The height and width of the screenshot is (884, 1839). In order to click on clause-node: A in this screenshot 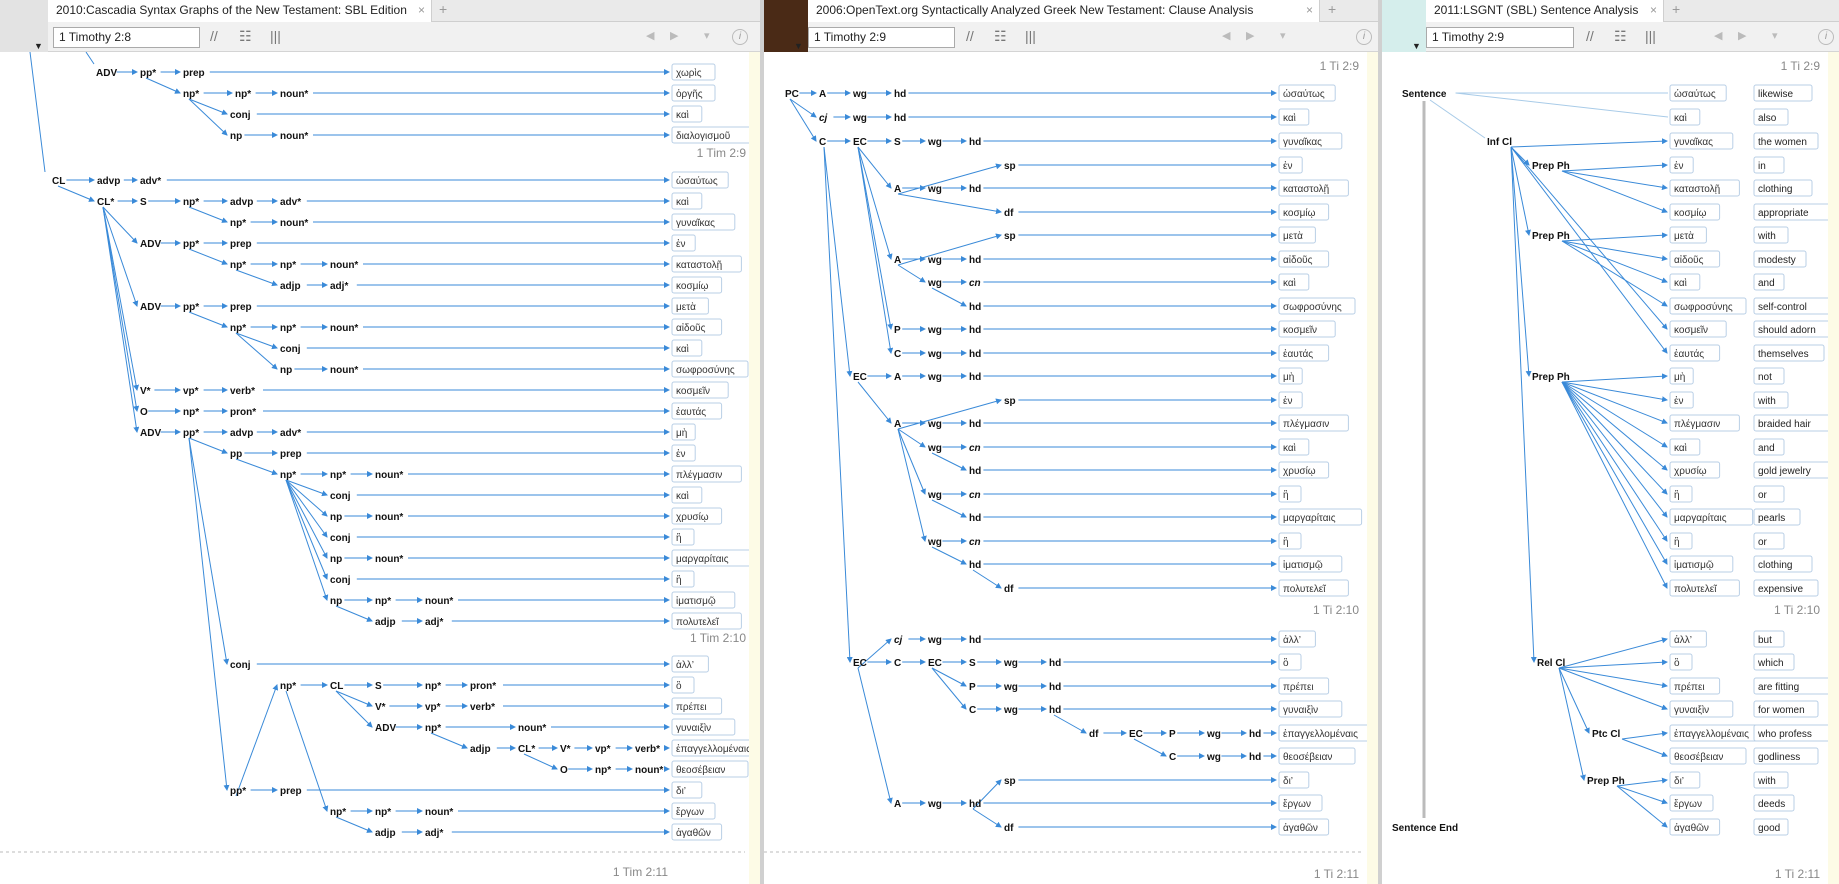, I will do `click(897, 377)`.